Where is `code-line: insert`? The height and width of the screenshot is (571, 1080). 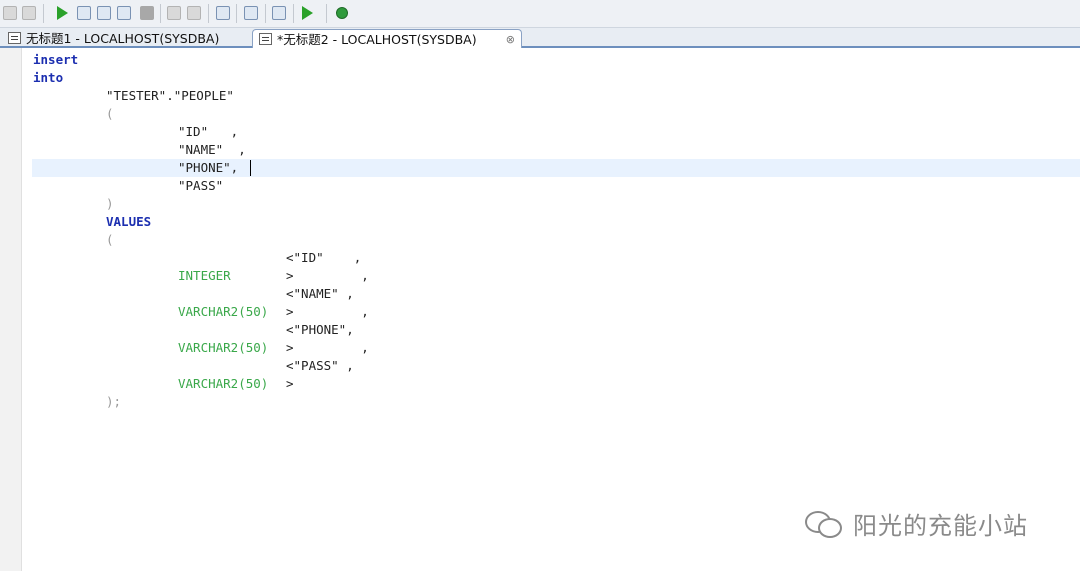 code-line: insert is located at coordinates (56, 59).